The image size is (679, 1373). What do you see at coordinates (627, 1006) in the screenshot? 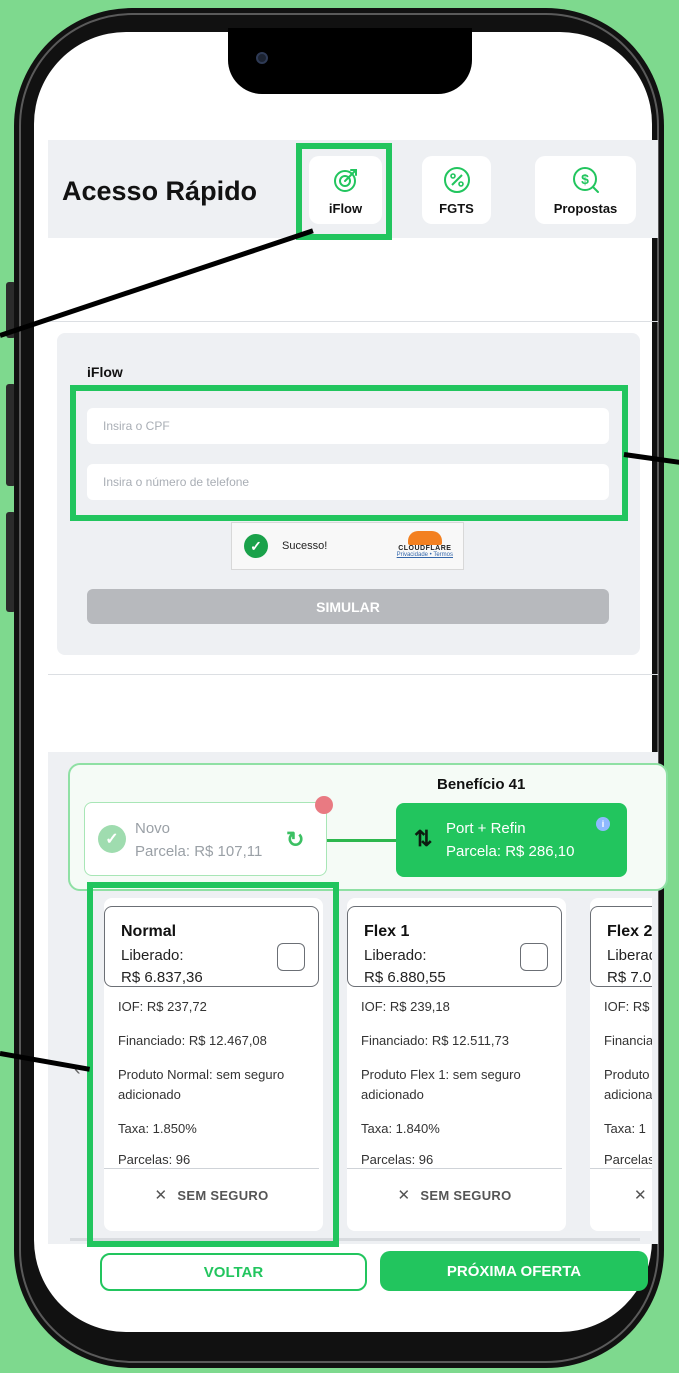
I see `offer-iof: IOF: R$` at bounding box center [627, 1006].